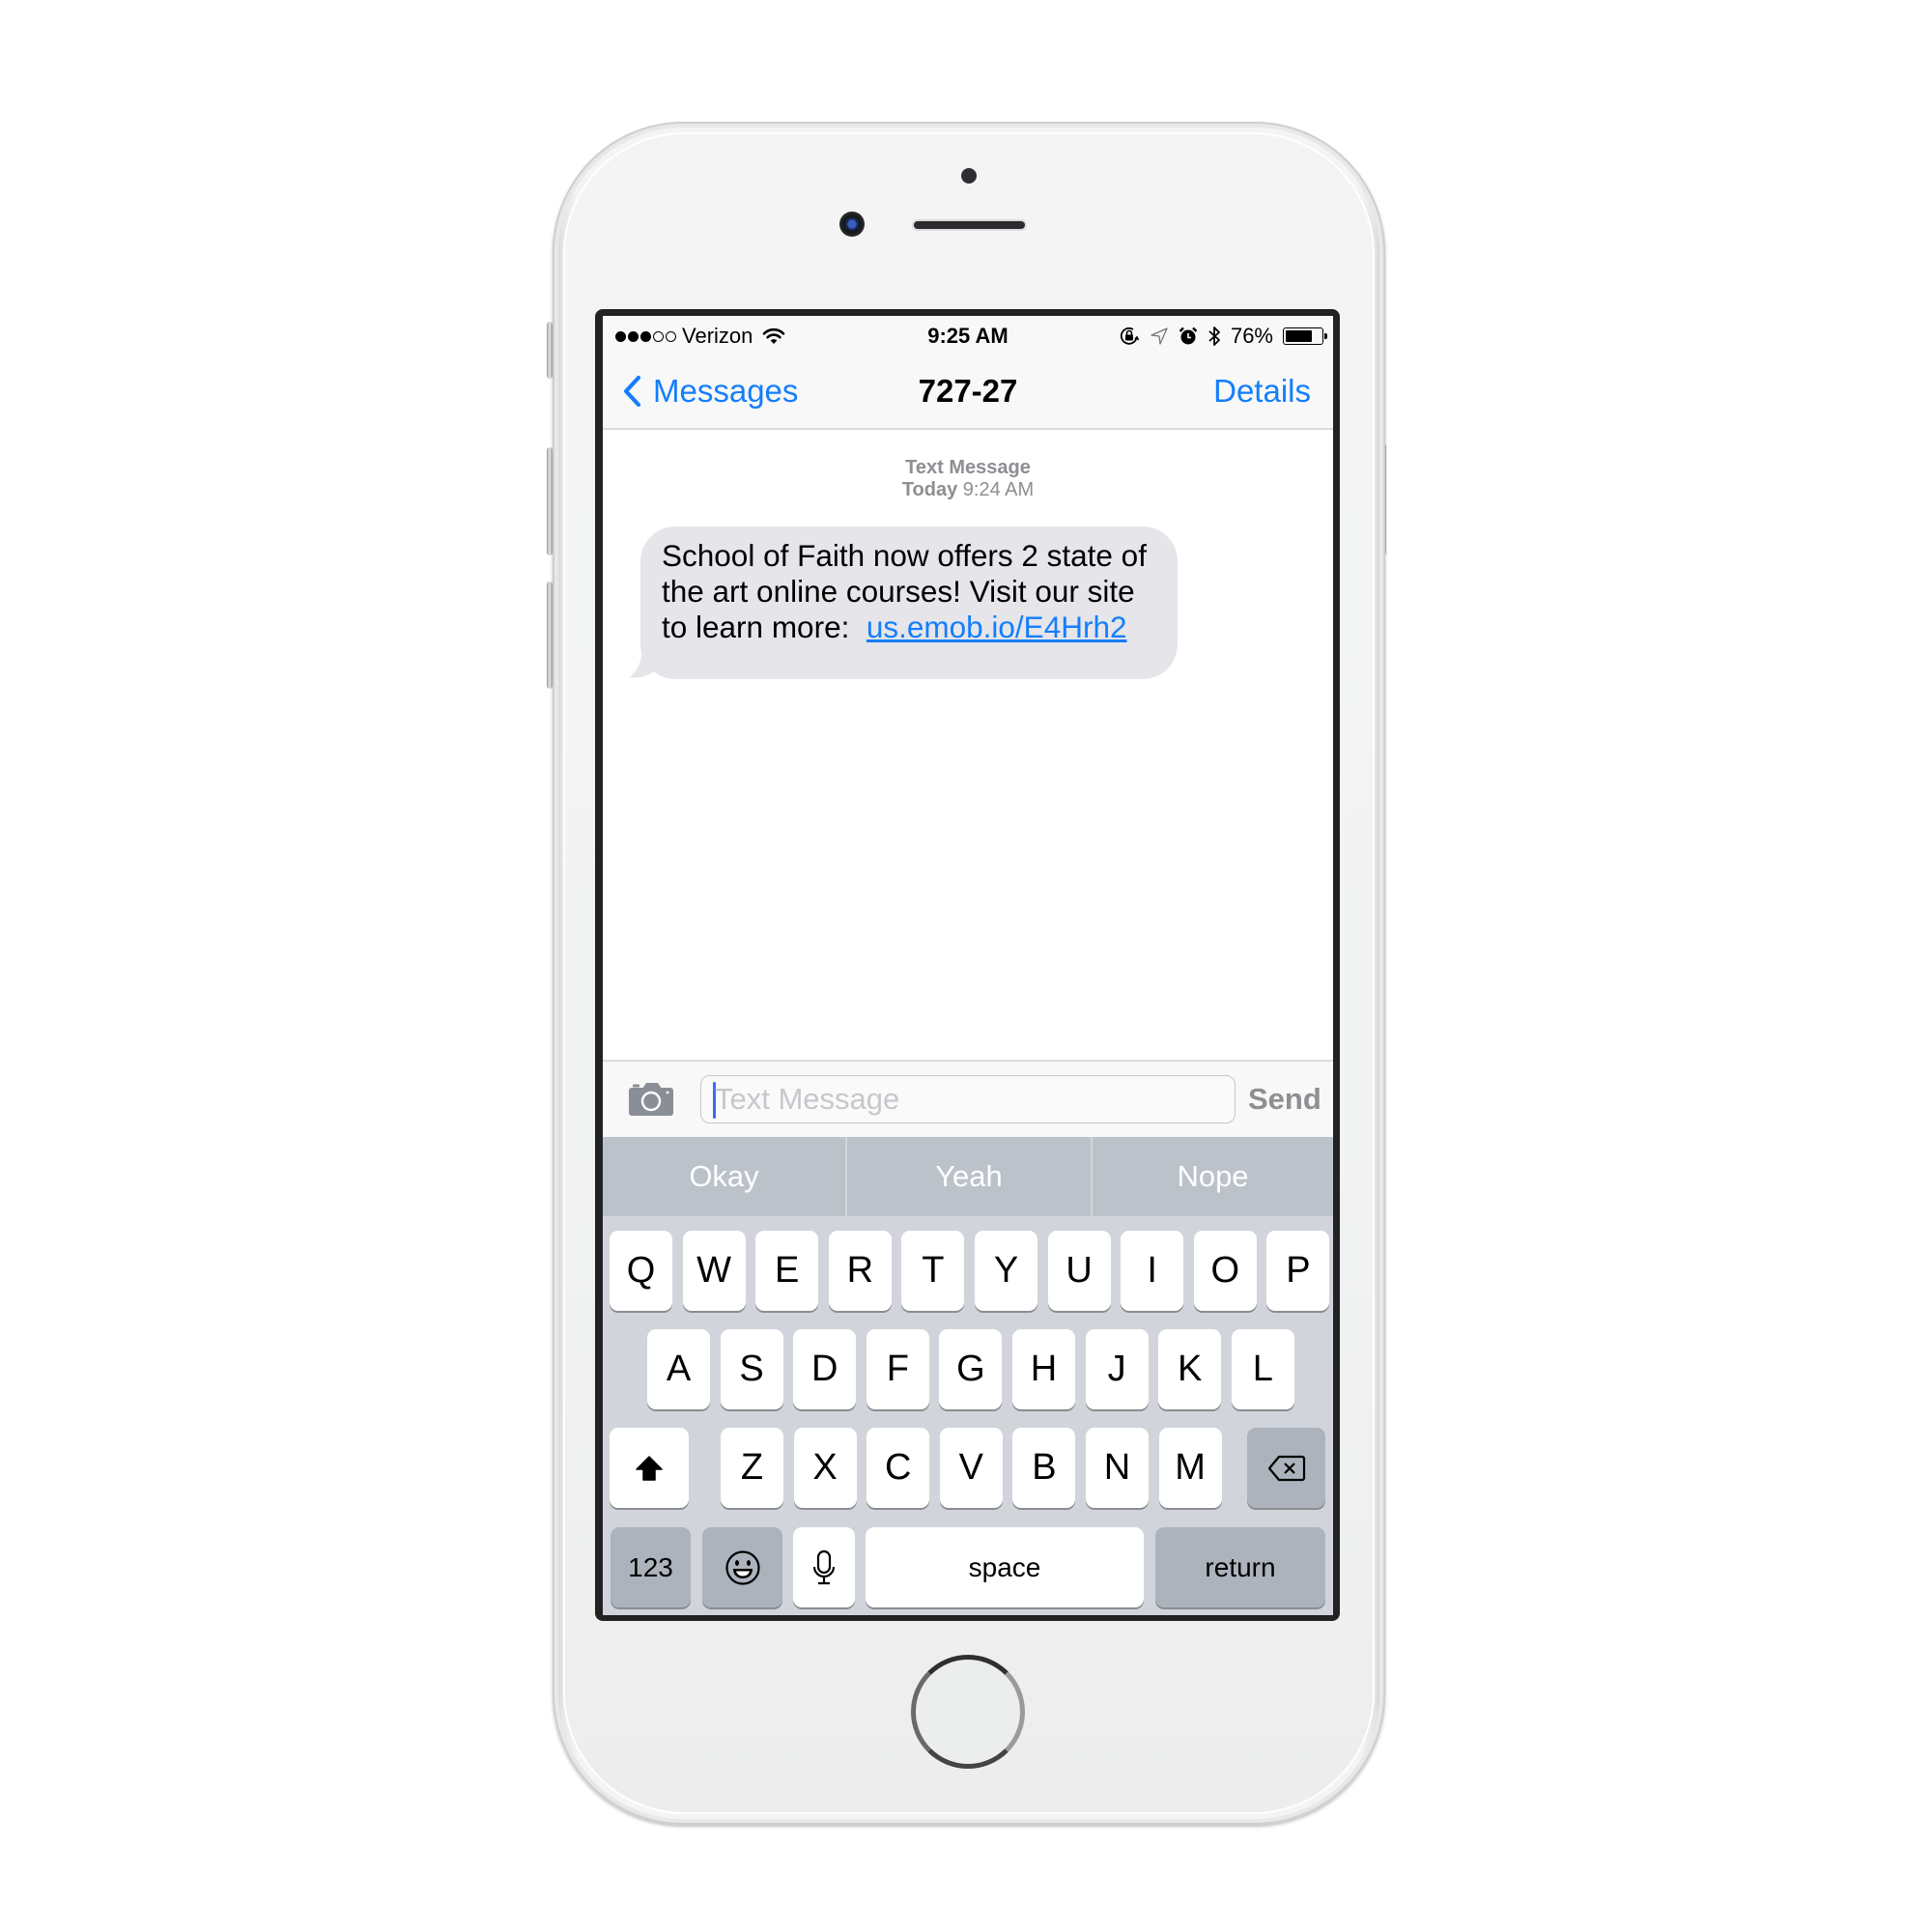 This screenshot has width=1932, height=1932. I want to click on key-b: B, so click(1044, 1468).